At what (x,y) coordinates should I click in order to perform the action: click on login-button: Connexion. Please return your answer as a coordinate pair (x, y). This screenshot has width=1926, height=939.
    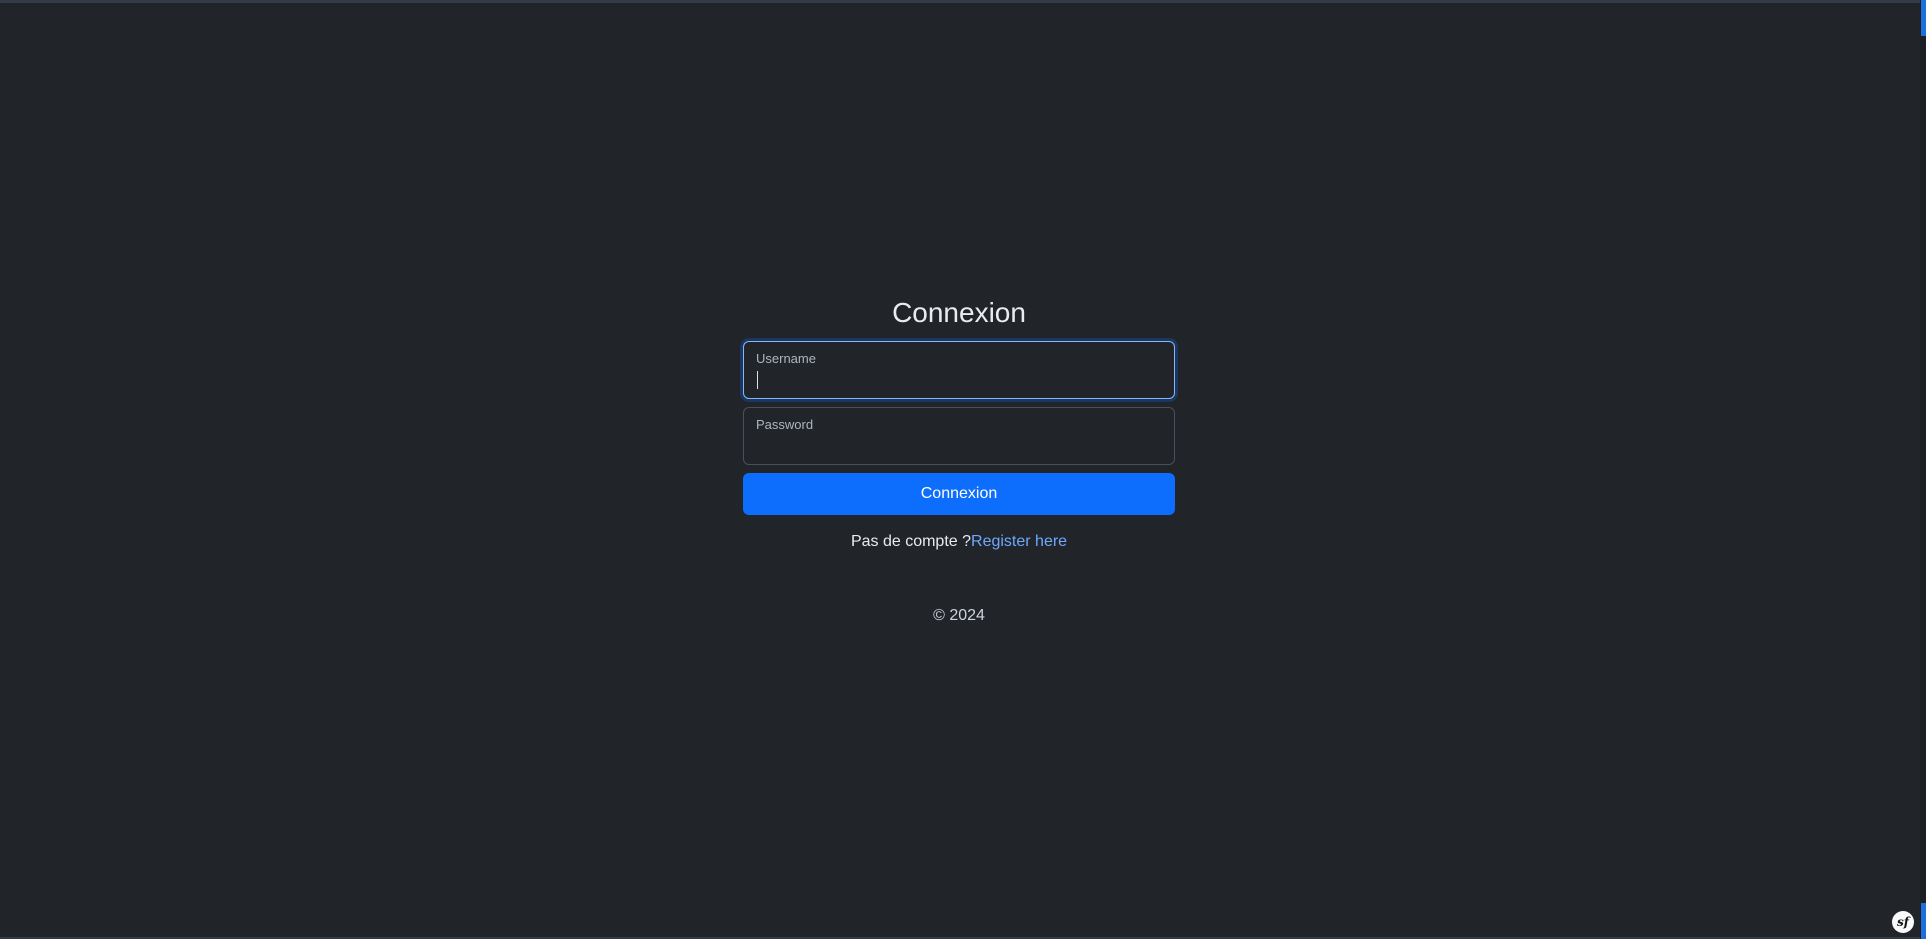
    Looking at the image, I should click on (959, 494).